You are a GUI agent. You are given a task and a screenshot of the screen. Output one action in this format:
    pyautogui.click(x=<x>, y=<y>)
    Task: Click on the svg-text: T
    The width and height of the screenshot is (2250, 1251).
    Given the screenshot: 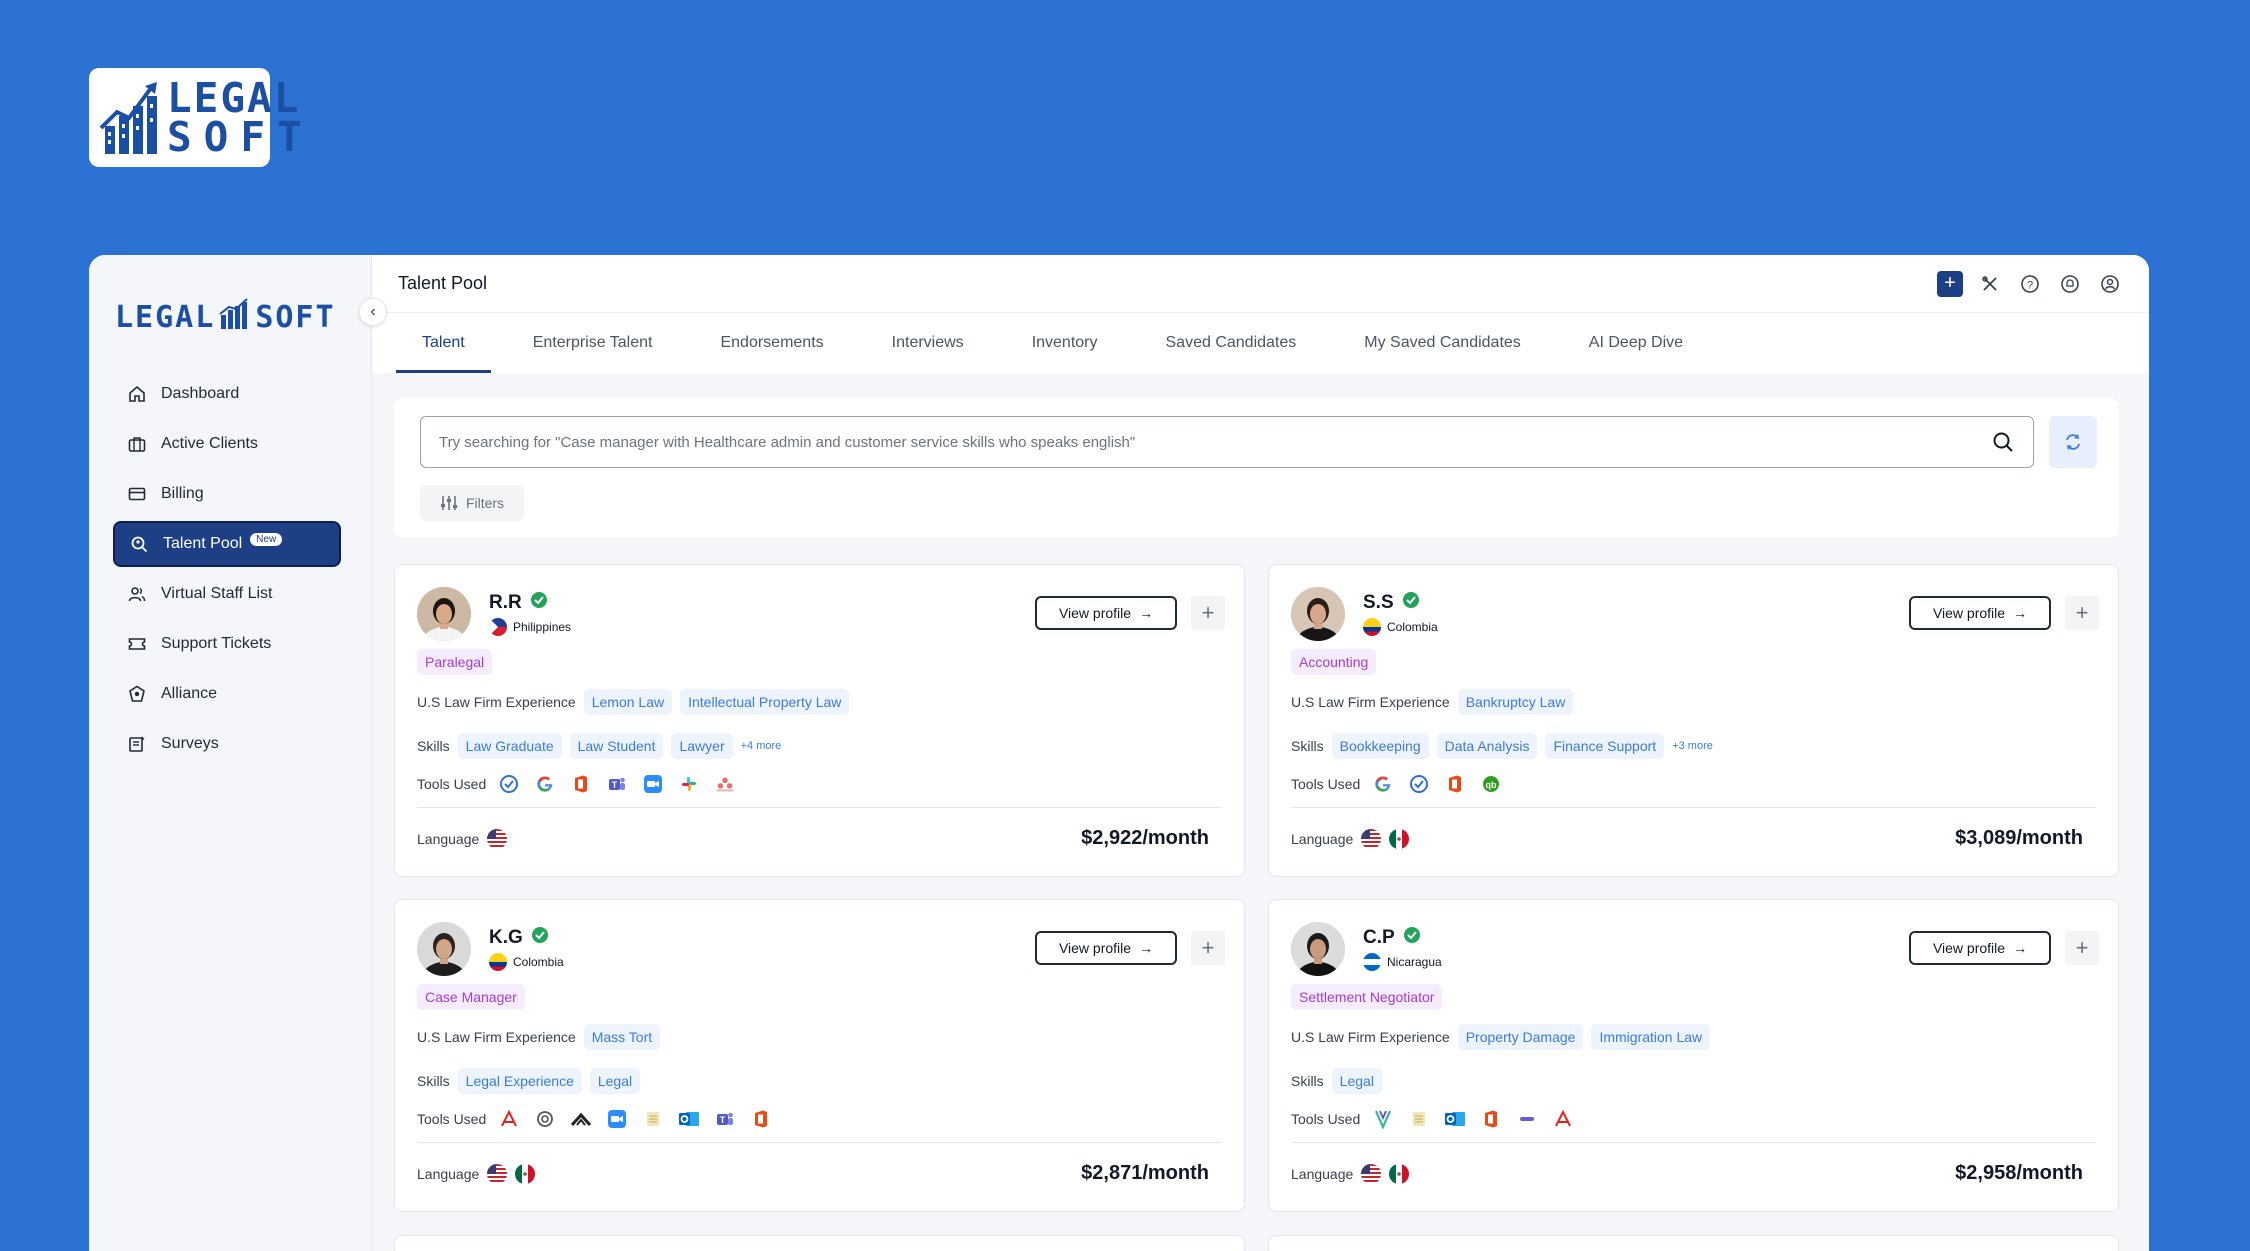 What is the action you would take?
    pyautogui.click(x=615, y=785)
    